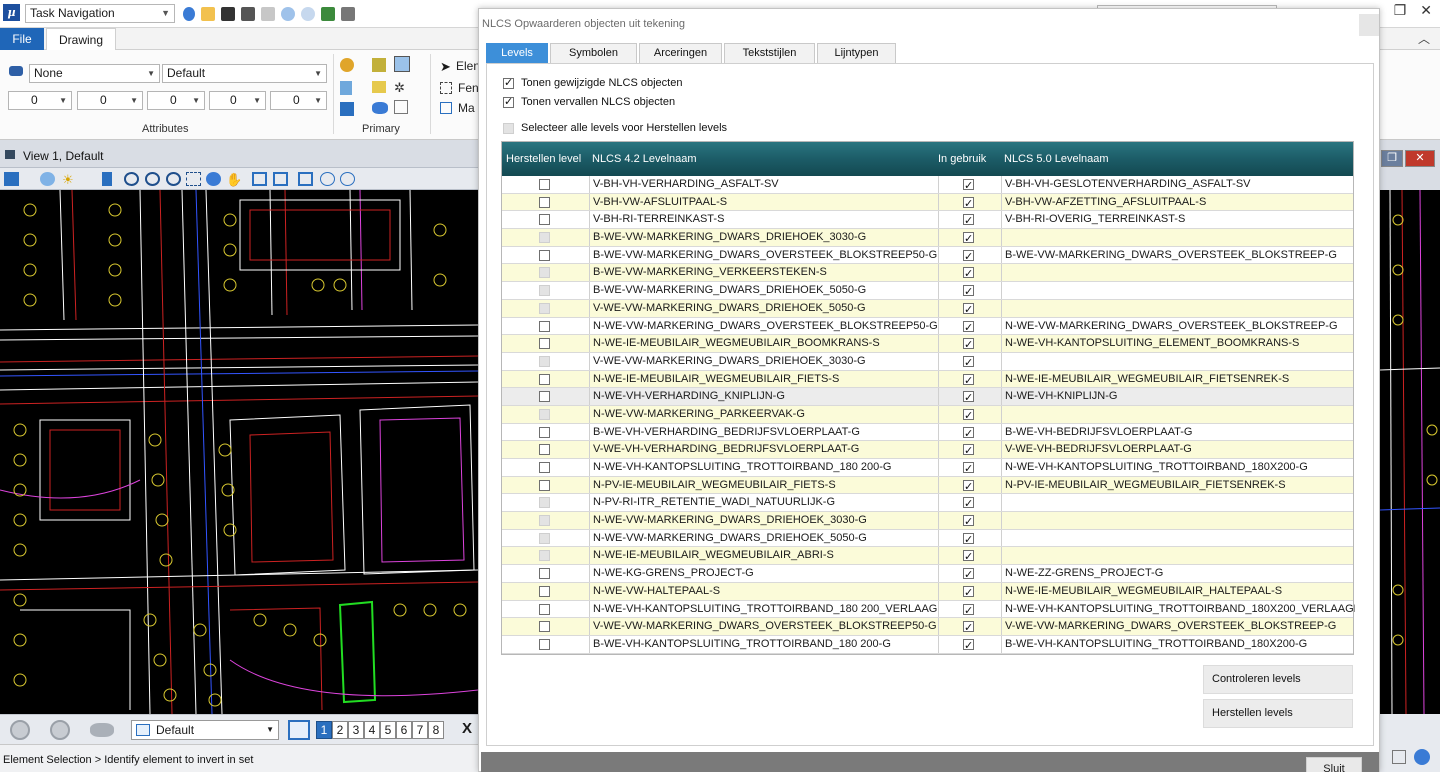  I want to click on weight-select: 0 ▼, so click(176, 100).